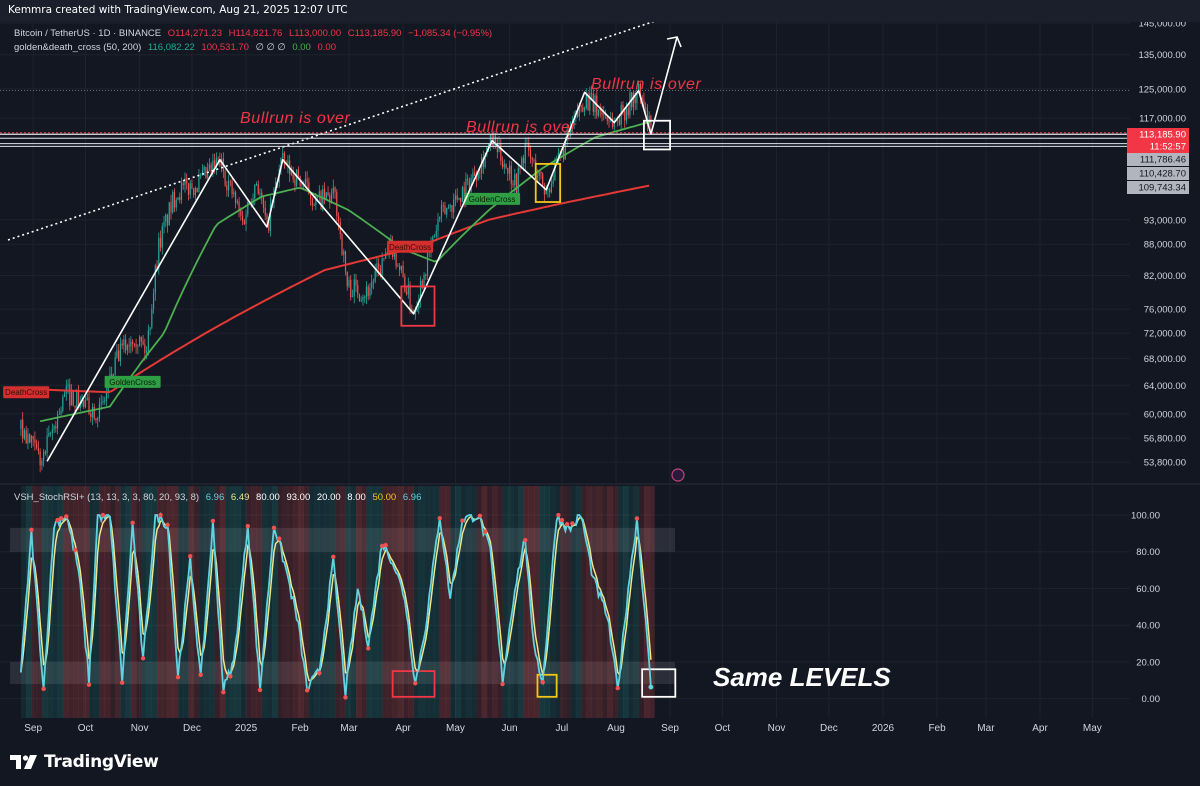 The height and width of the screenshot is (786, 1200). I want to click on indicator-title: golden&death_cross (50, 200), so click(78, 47).